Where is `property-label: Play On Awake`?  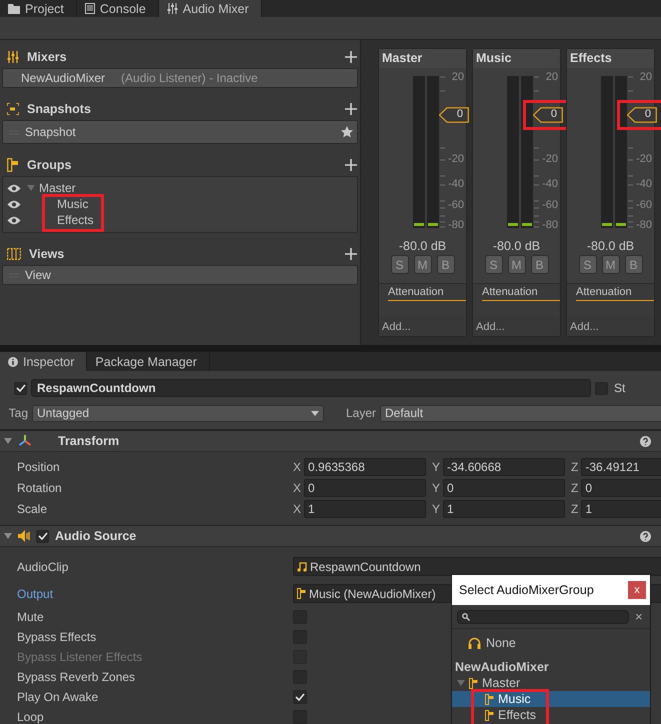 property-label: Play On Awake is located at coordinates (58, 697).